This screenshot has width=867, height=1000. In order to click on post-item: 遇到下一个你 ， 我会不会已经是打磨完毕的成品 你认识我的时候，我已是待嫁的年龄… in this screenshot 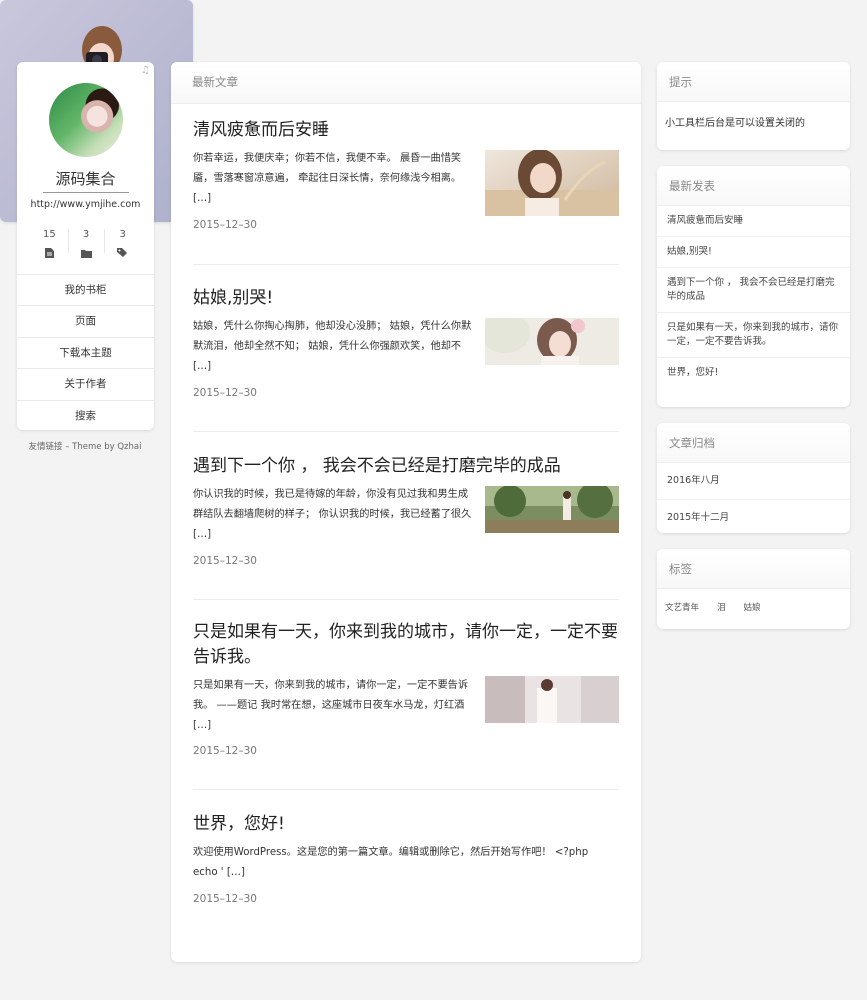, I will do `click(406, 514)`.